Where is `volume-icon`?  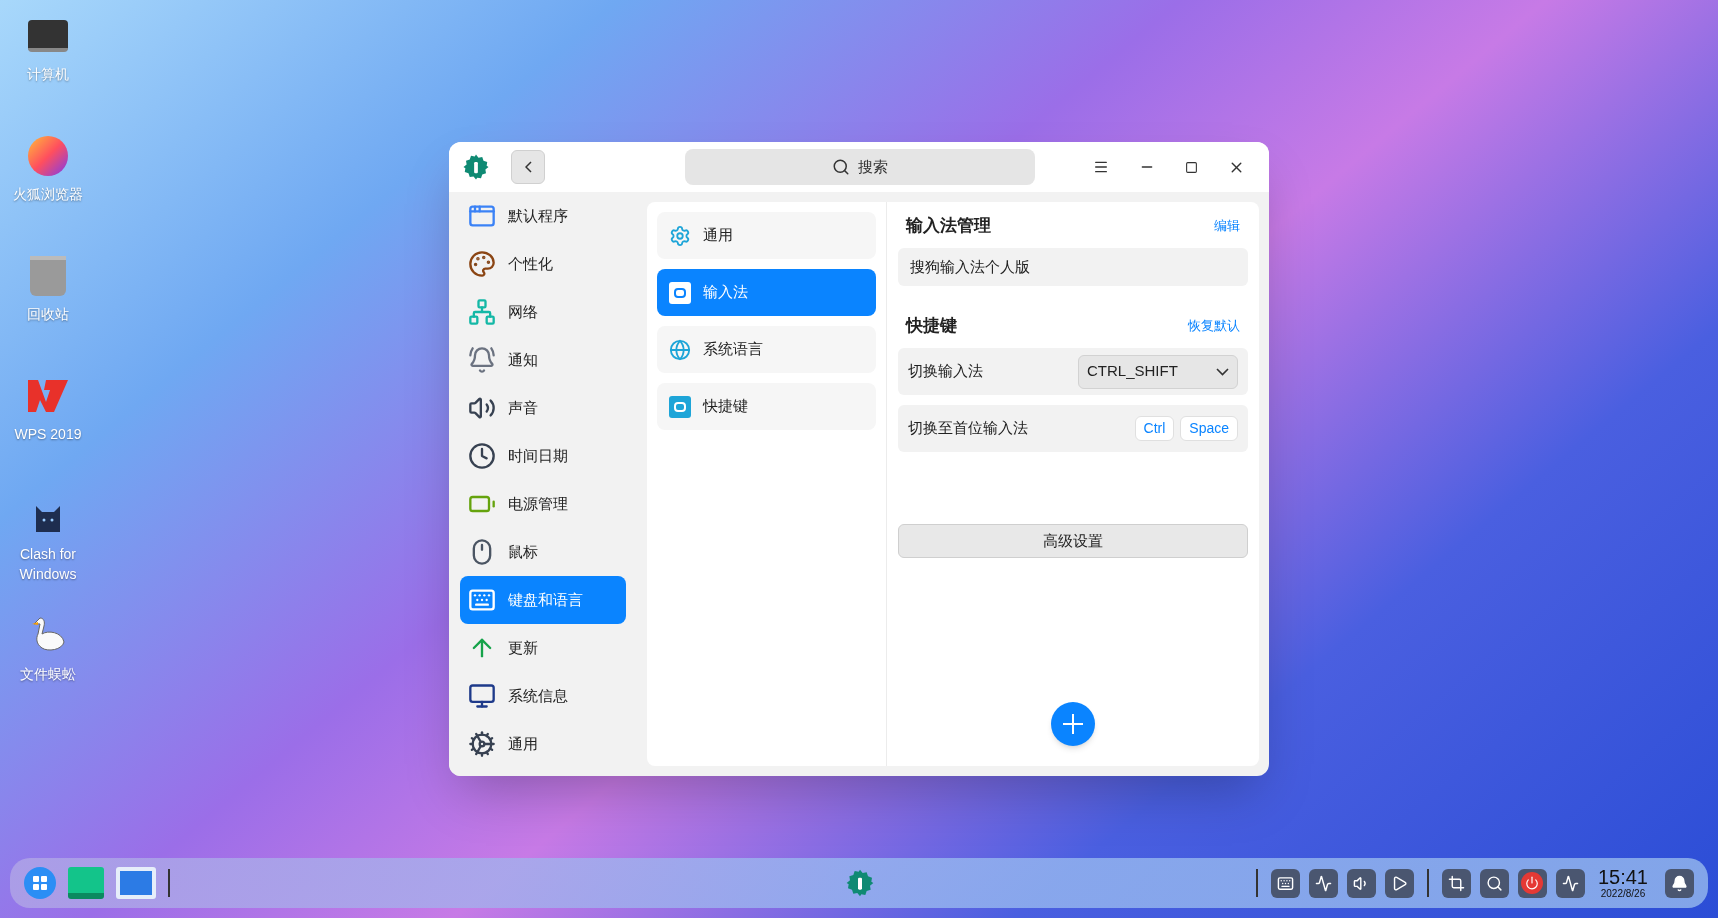 volume-icon is located at coordinates (1361, 883).